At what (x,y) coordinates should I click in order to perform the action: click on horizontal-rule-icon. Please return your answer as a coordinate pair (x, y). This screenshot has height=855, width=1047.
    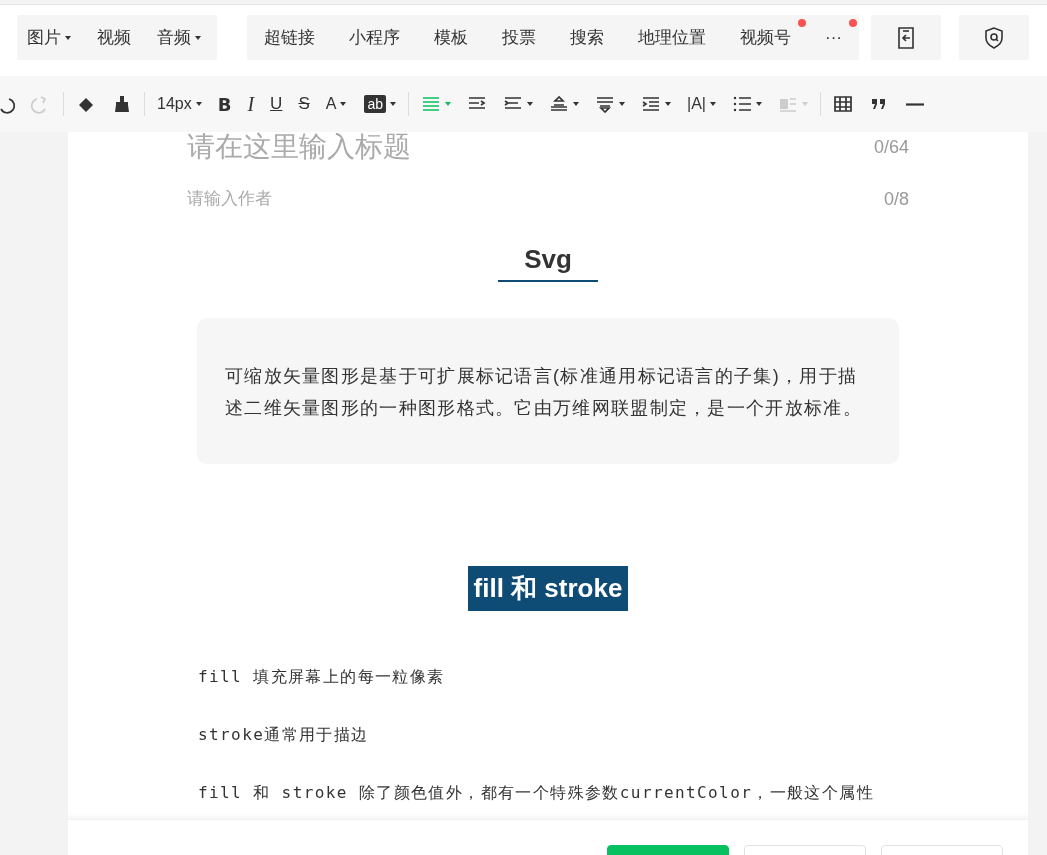
    Looking at the image, I should click on (914, 104).